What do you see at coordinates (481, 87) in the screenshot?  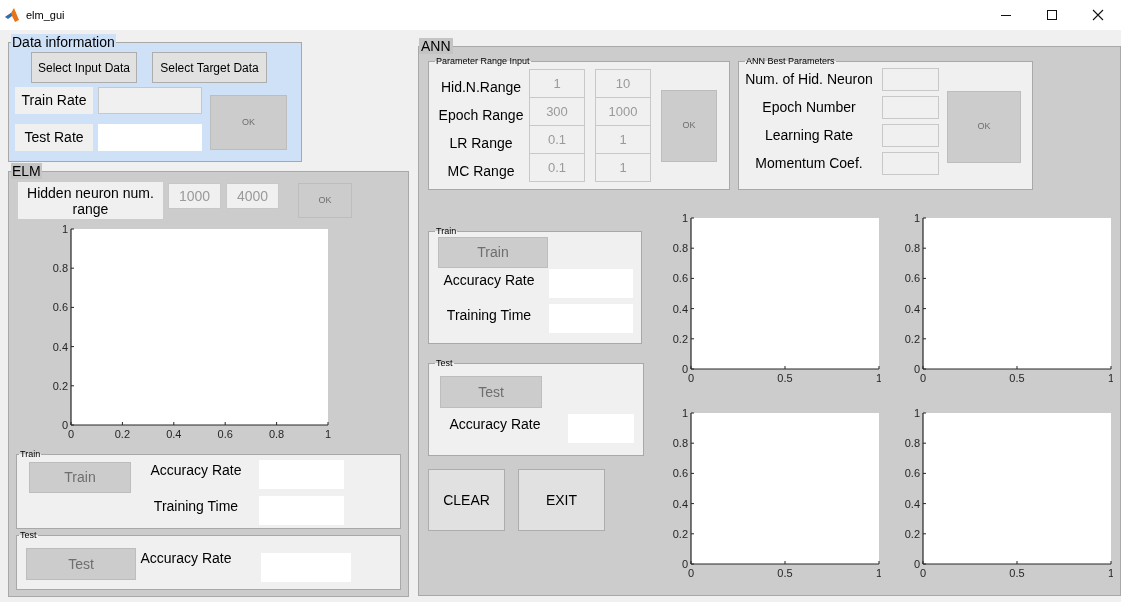 I see `field-label: Hid.N.Range` at bounding box center [481, 87].